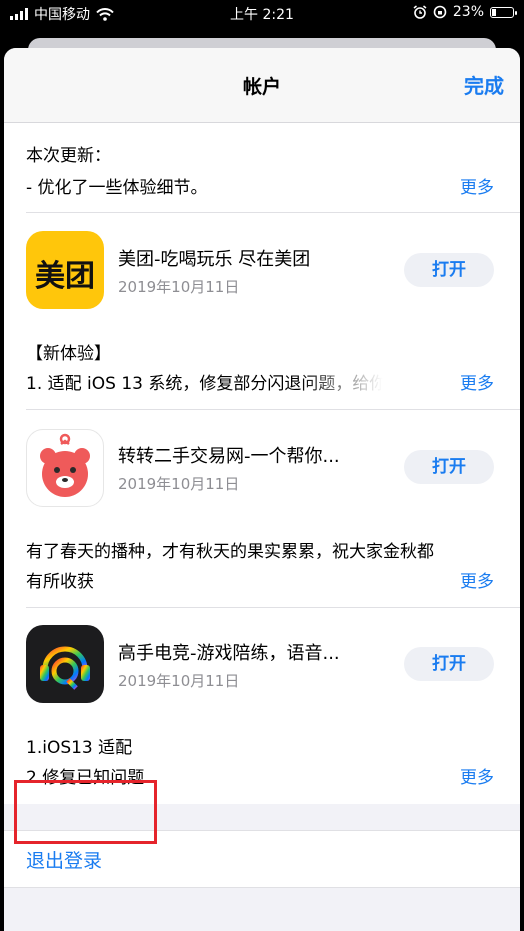  I want to click on nav-bar: 帐户 完成, so click(262, 85).